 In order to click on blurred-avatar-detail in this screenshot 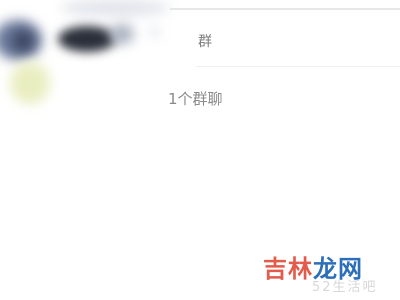, I will do `click(23, 41)`.